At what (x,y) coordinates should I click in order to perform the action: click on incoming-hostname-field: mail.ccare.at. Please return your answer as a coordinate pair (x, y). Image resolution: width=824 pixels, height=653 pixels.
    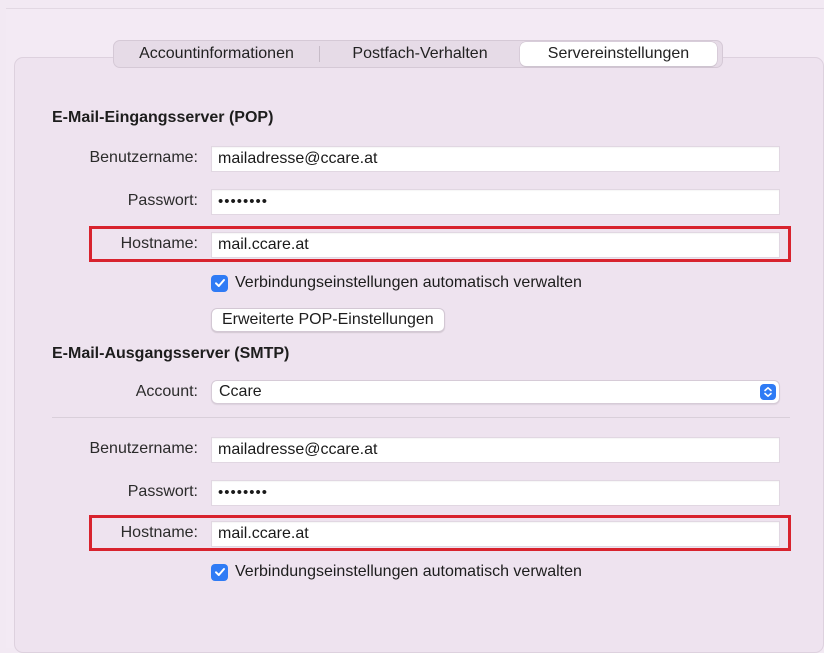
    Looking at the image, I should click on (495, 245).